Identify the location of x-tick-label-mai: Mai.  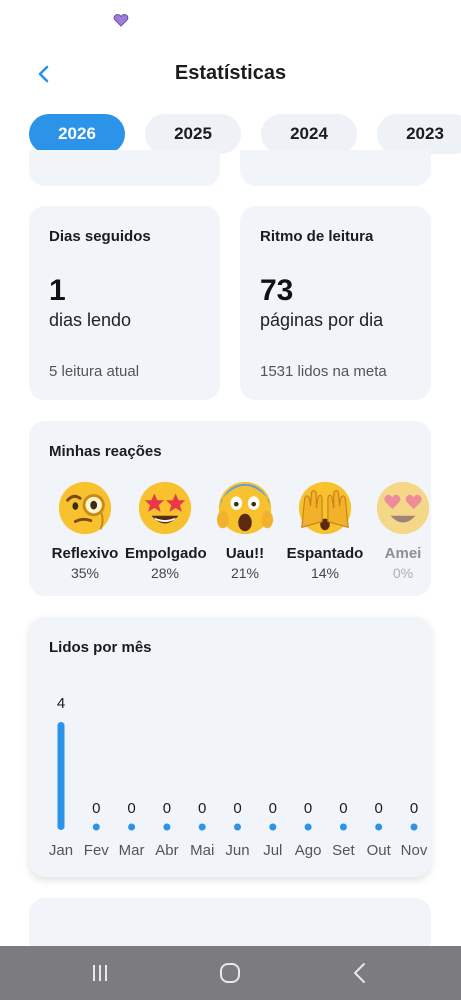
(202, 850).